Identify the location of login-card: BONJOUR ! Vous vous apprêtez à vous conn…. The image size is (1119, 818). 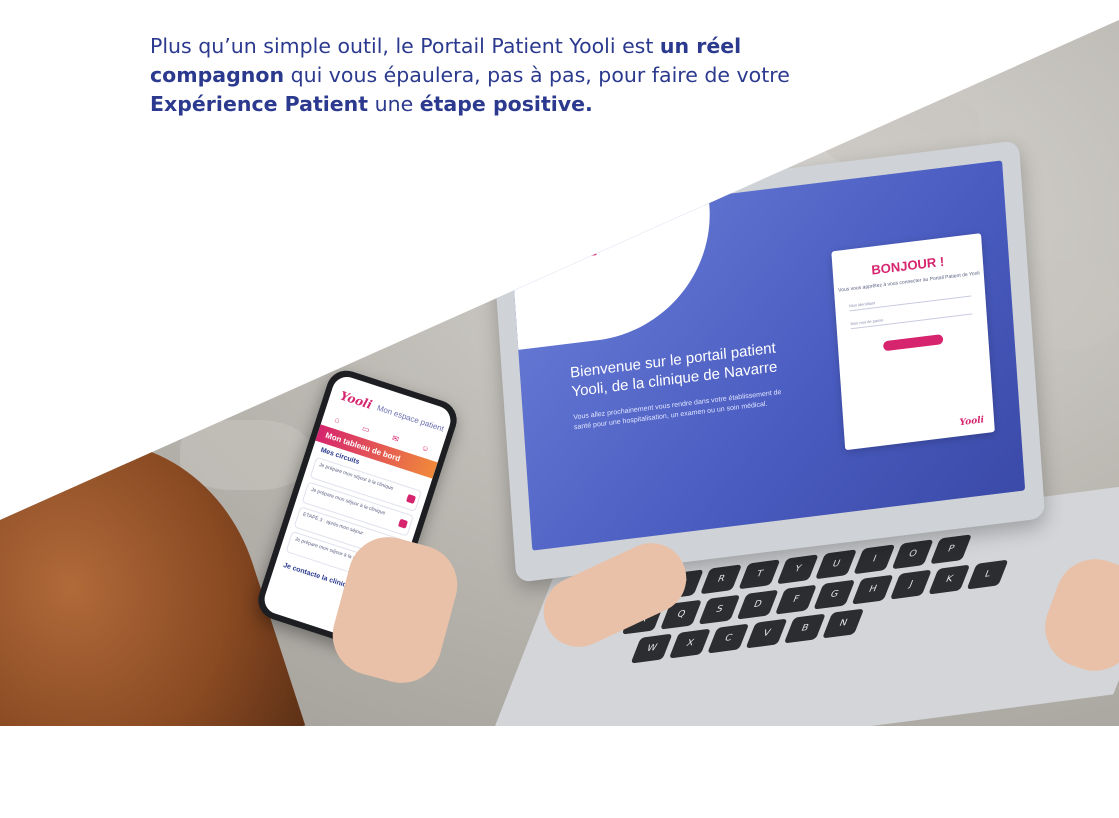
(913, 342).